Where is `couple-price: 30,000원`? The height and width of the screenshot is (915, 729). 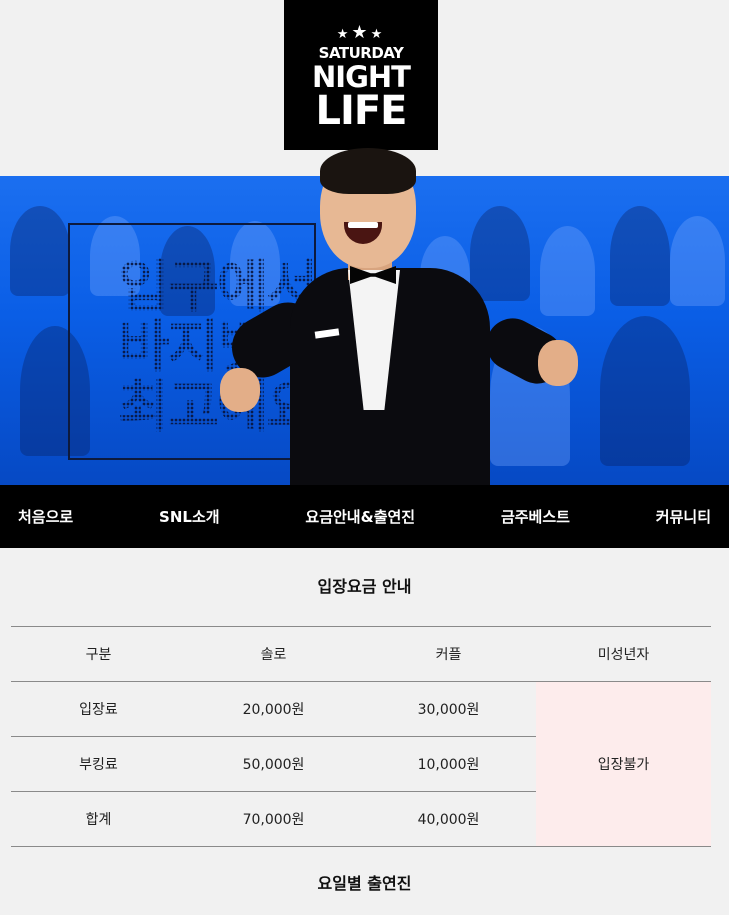 couple-price: 30,000원 is located at coordinates (448, 709).